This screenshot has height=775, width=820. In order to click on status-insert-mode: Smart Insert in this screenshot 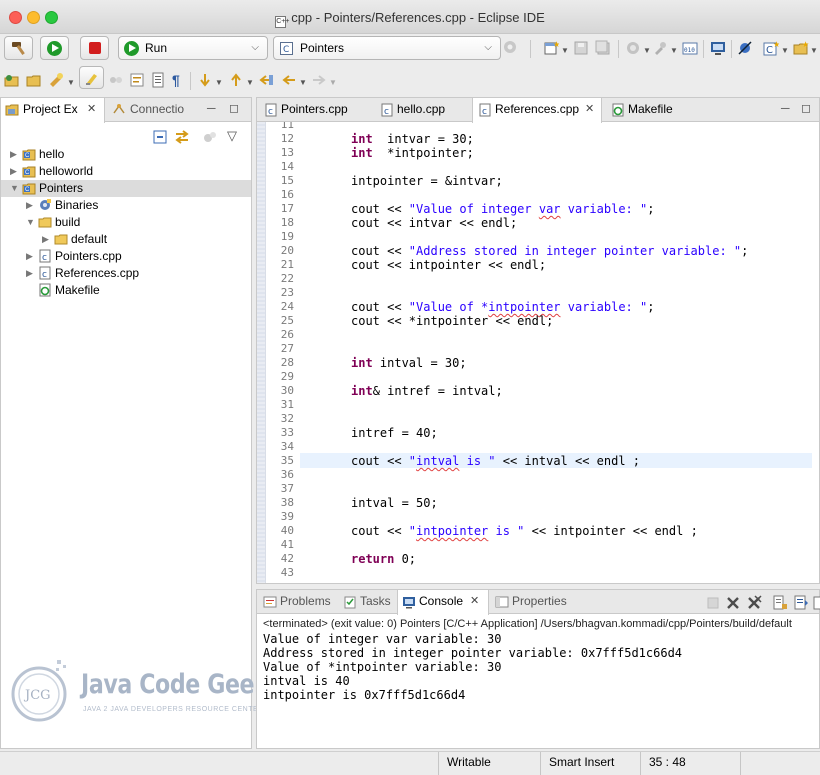, I will do `click(590, 763)`.